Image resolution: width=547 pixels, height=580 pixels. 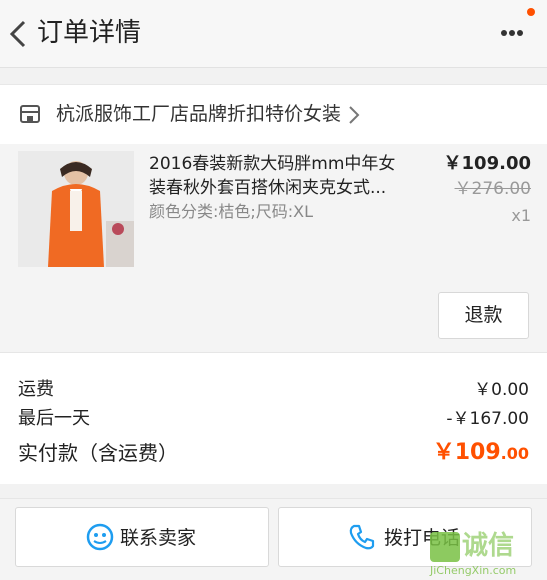 I want to click on discount-value: -￥167.00, so click(x=487, y=419).